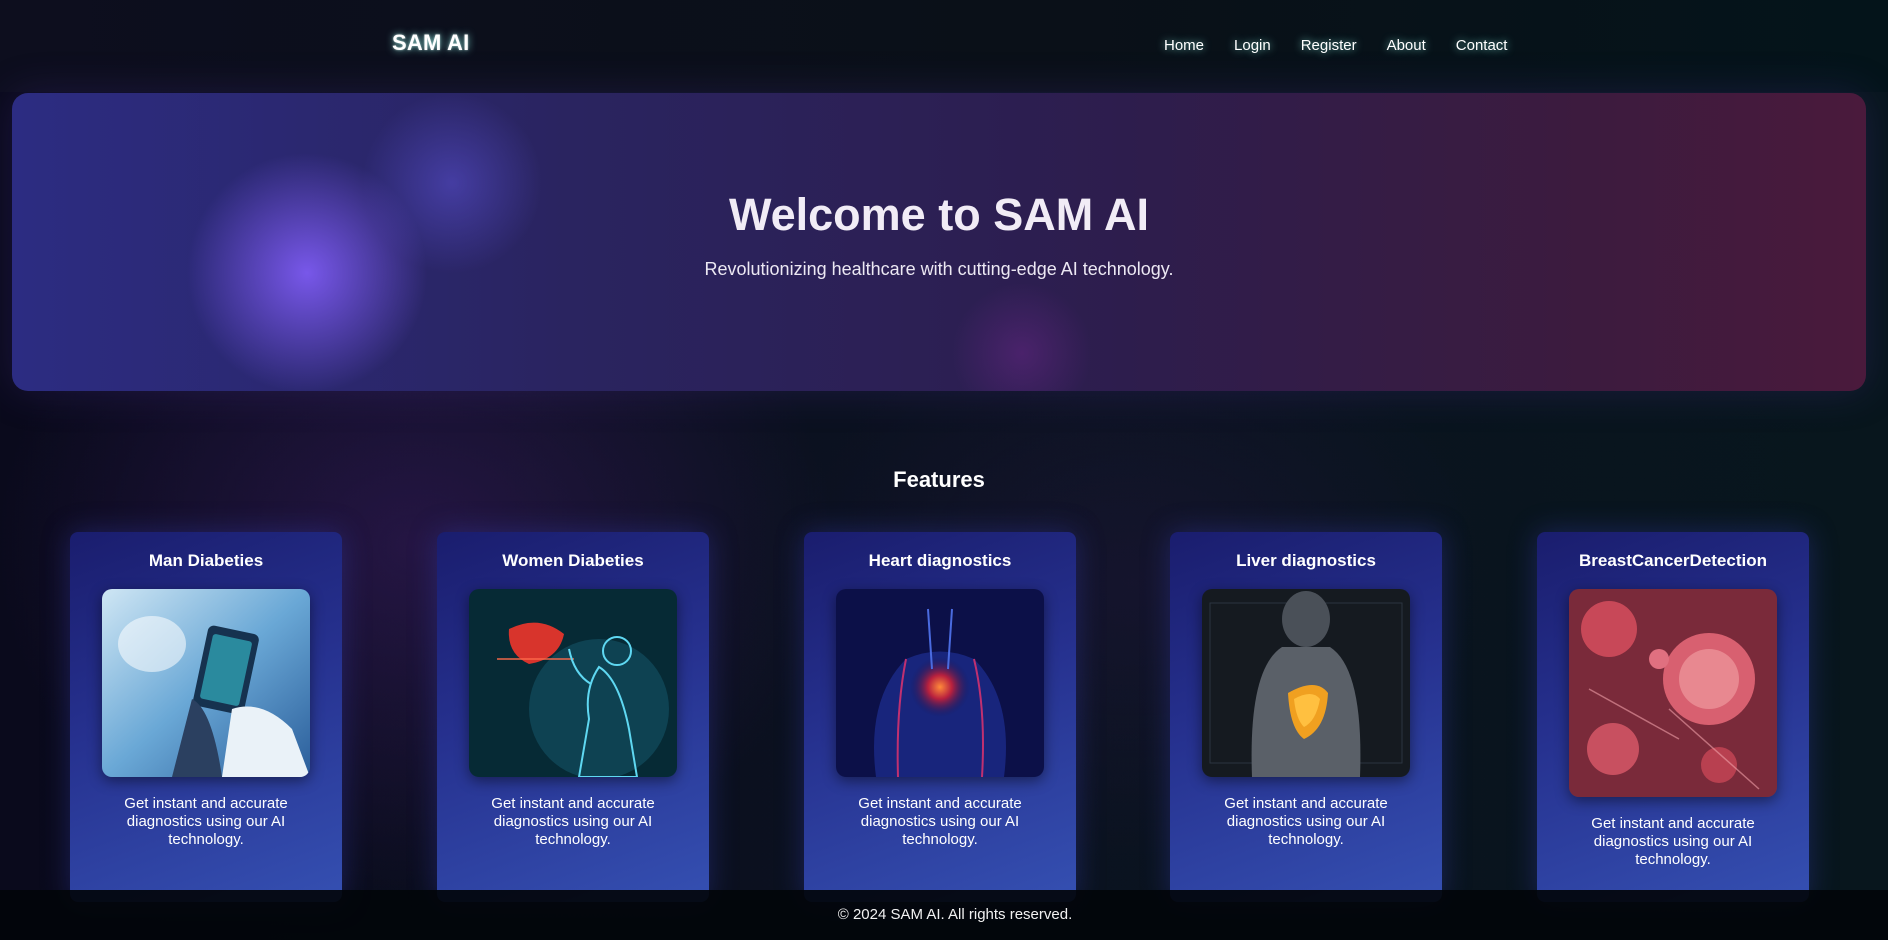  I want to click on features-heading: Features, so click(939, 479).